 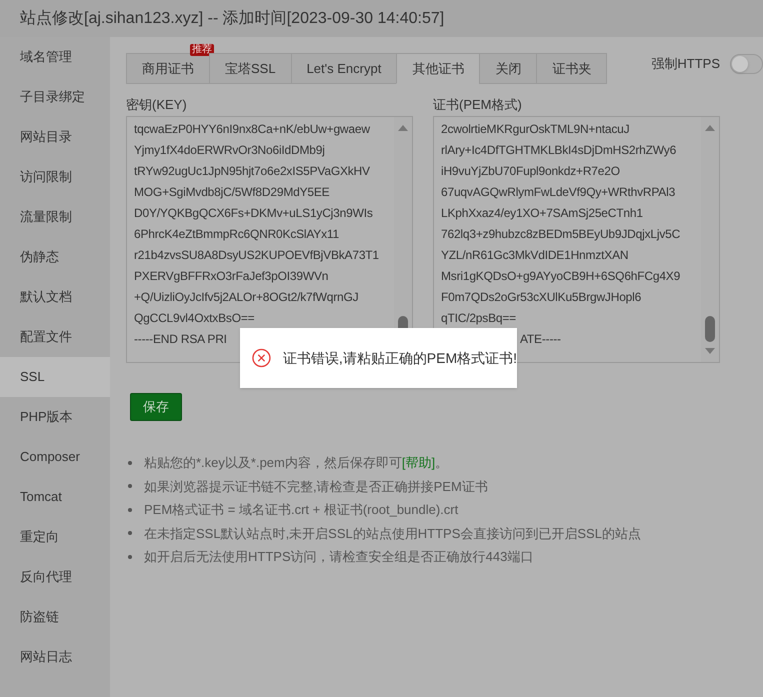 What do you see at coordinates (273, 463) in the screenshot?
I see `note-text: 粘贴您的*.key以及*.pem内容，然后保存即可` at bounding box center [273, 463].